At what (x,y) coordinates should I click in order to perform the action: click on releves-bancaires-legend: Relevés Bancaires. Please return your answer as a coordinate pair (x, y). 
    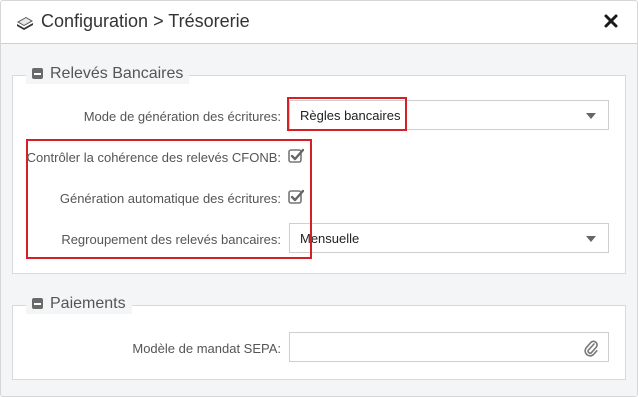
    Looking at the image, I should click on (108, 74).